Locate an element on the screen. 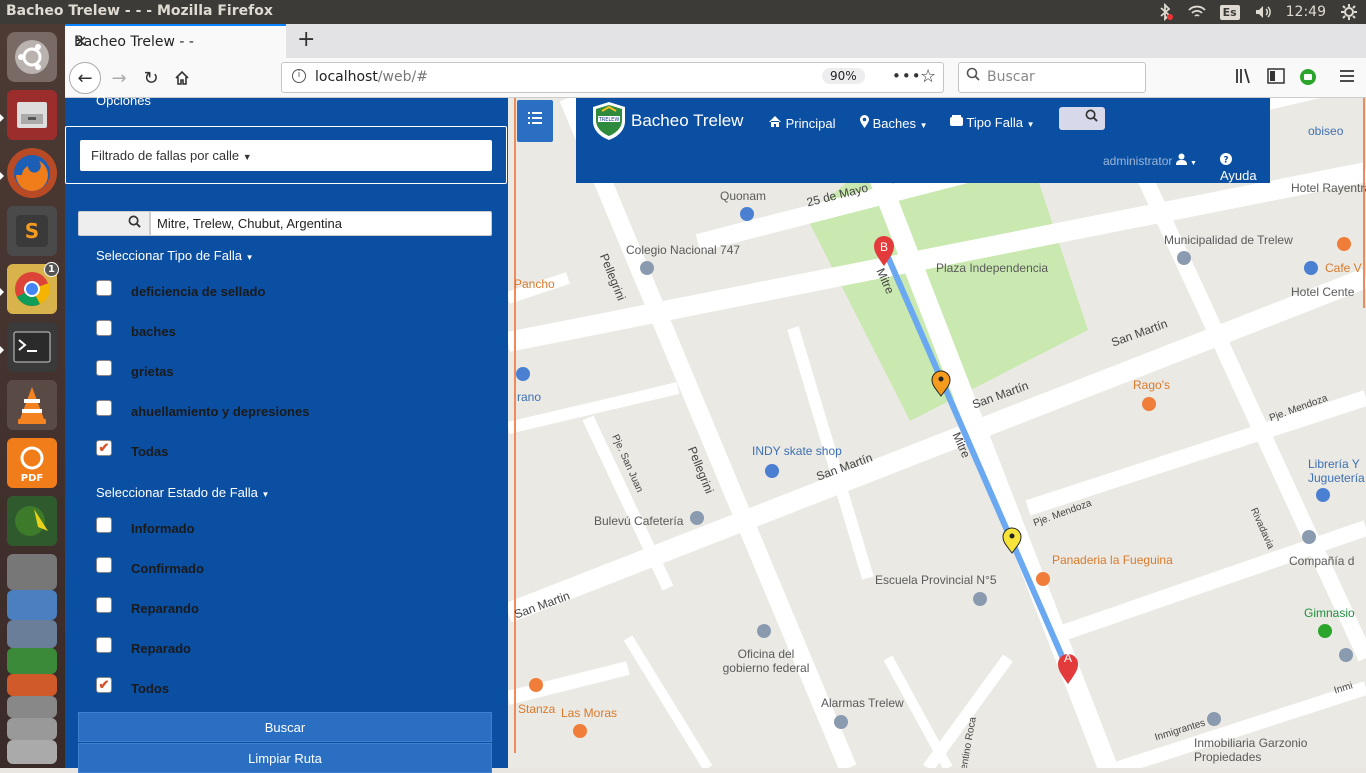 This screenshot has width=1366, height=773. buscar-button: Buscar is located at coordinates (285, 727).